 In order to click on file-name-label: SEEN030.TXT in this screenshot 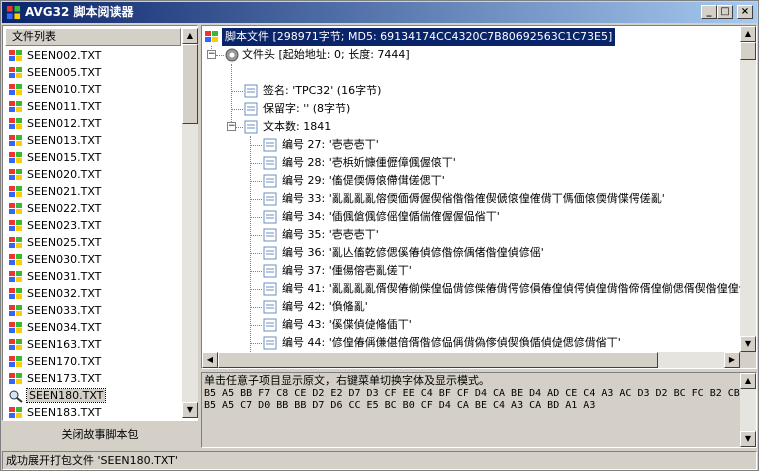, I will do `click(64, 259)`.